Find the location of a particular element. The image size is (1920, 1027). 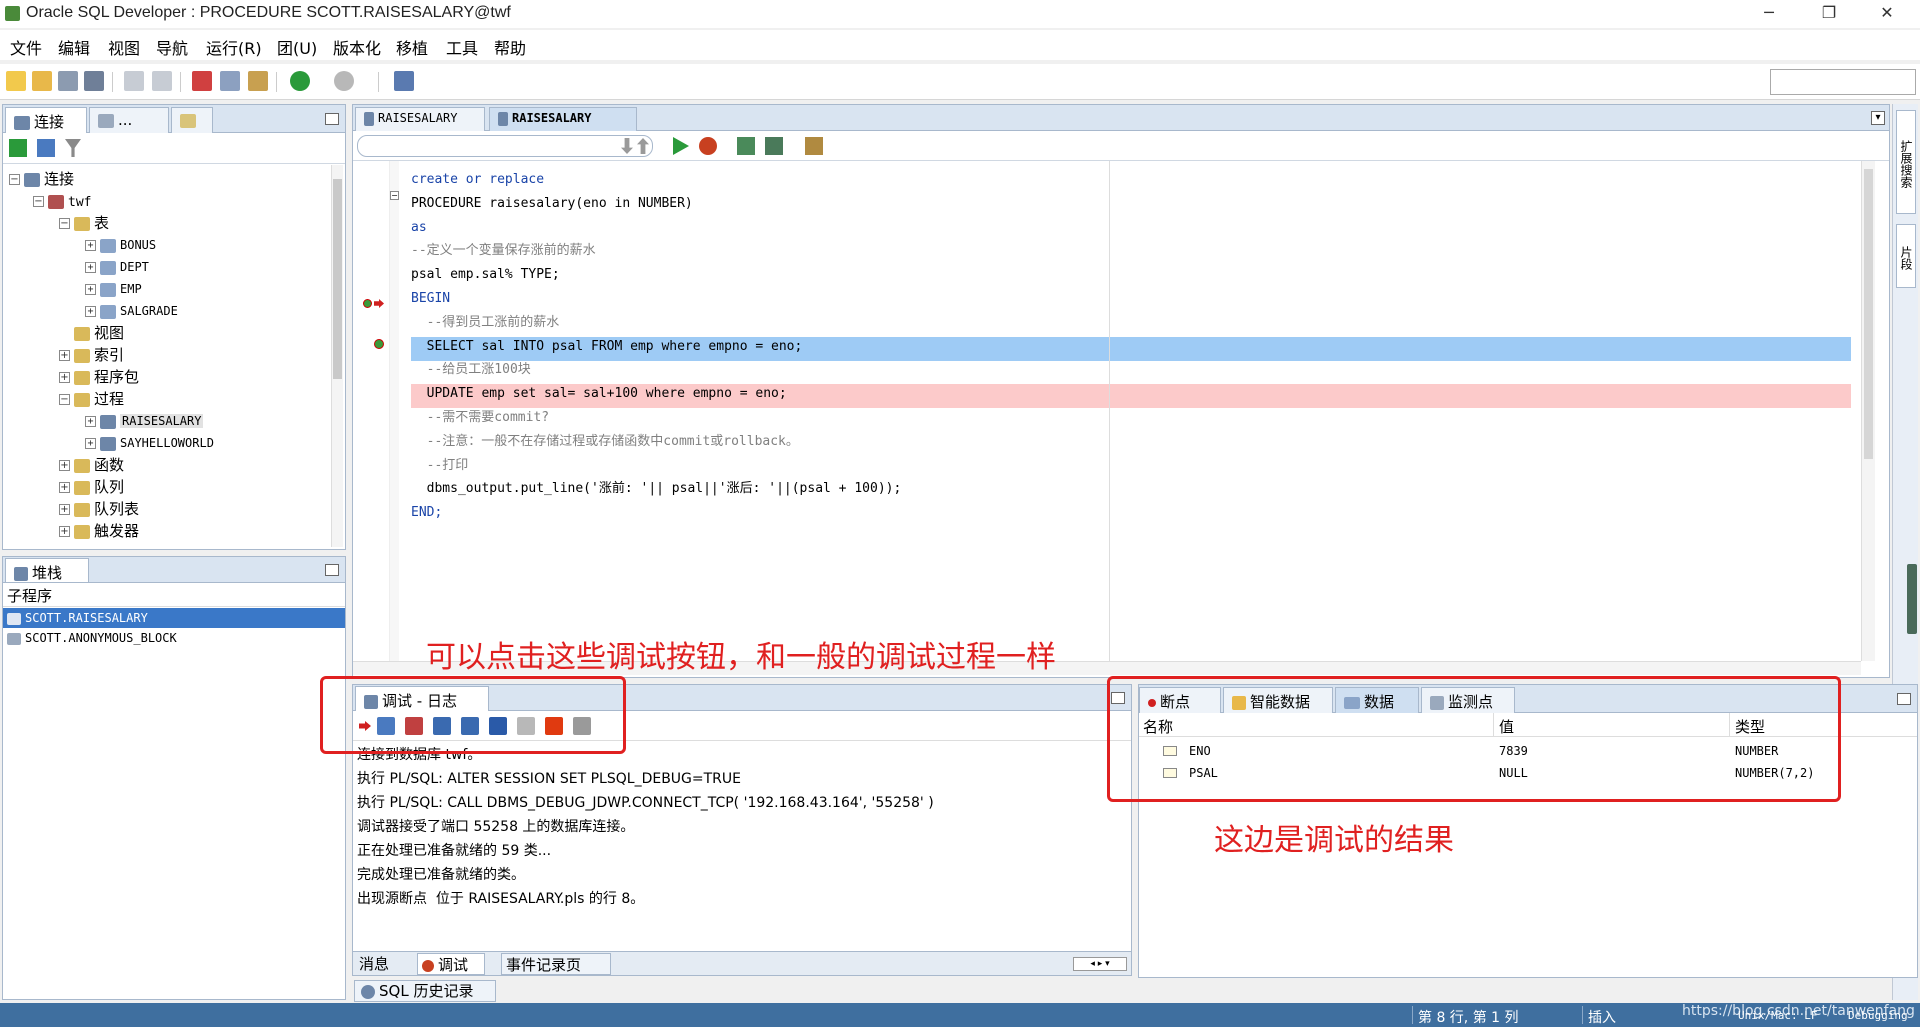

tree-node-indexes: + 索引 is located at coordinates (169, 355).